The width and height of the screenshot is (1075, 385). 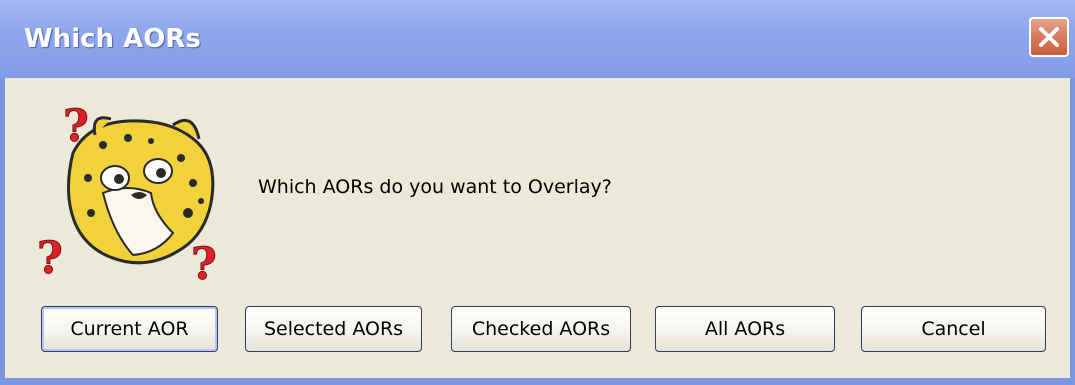 I want to click on all-aors-button: All AORs, so click(x=745, y=329).